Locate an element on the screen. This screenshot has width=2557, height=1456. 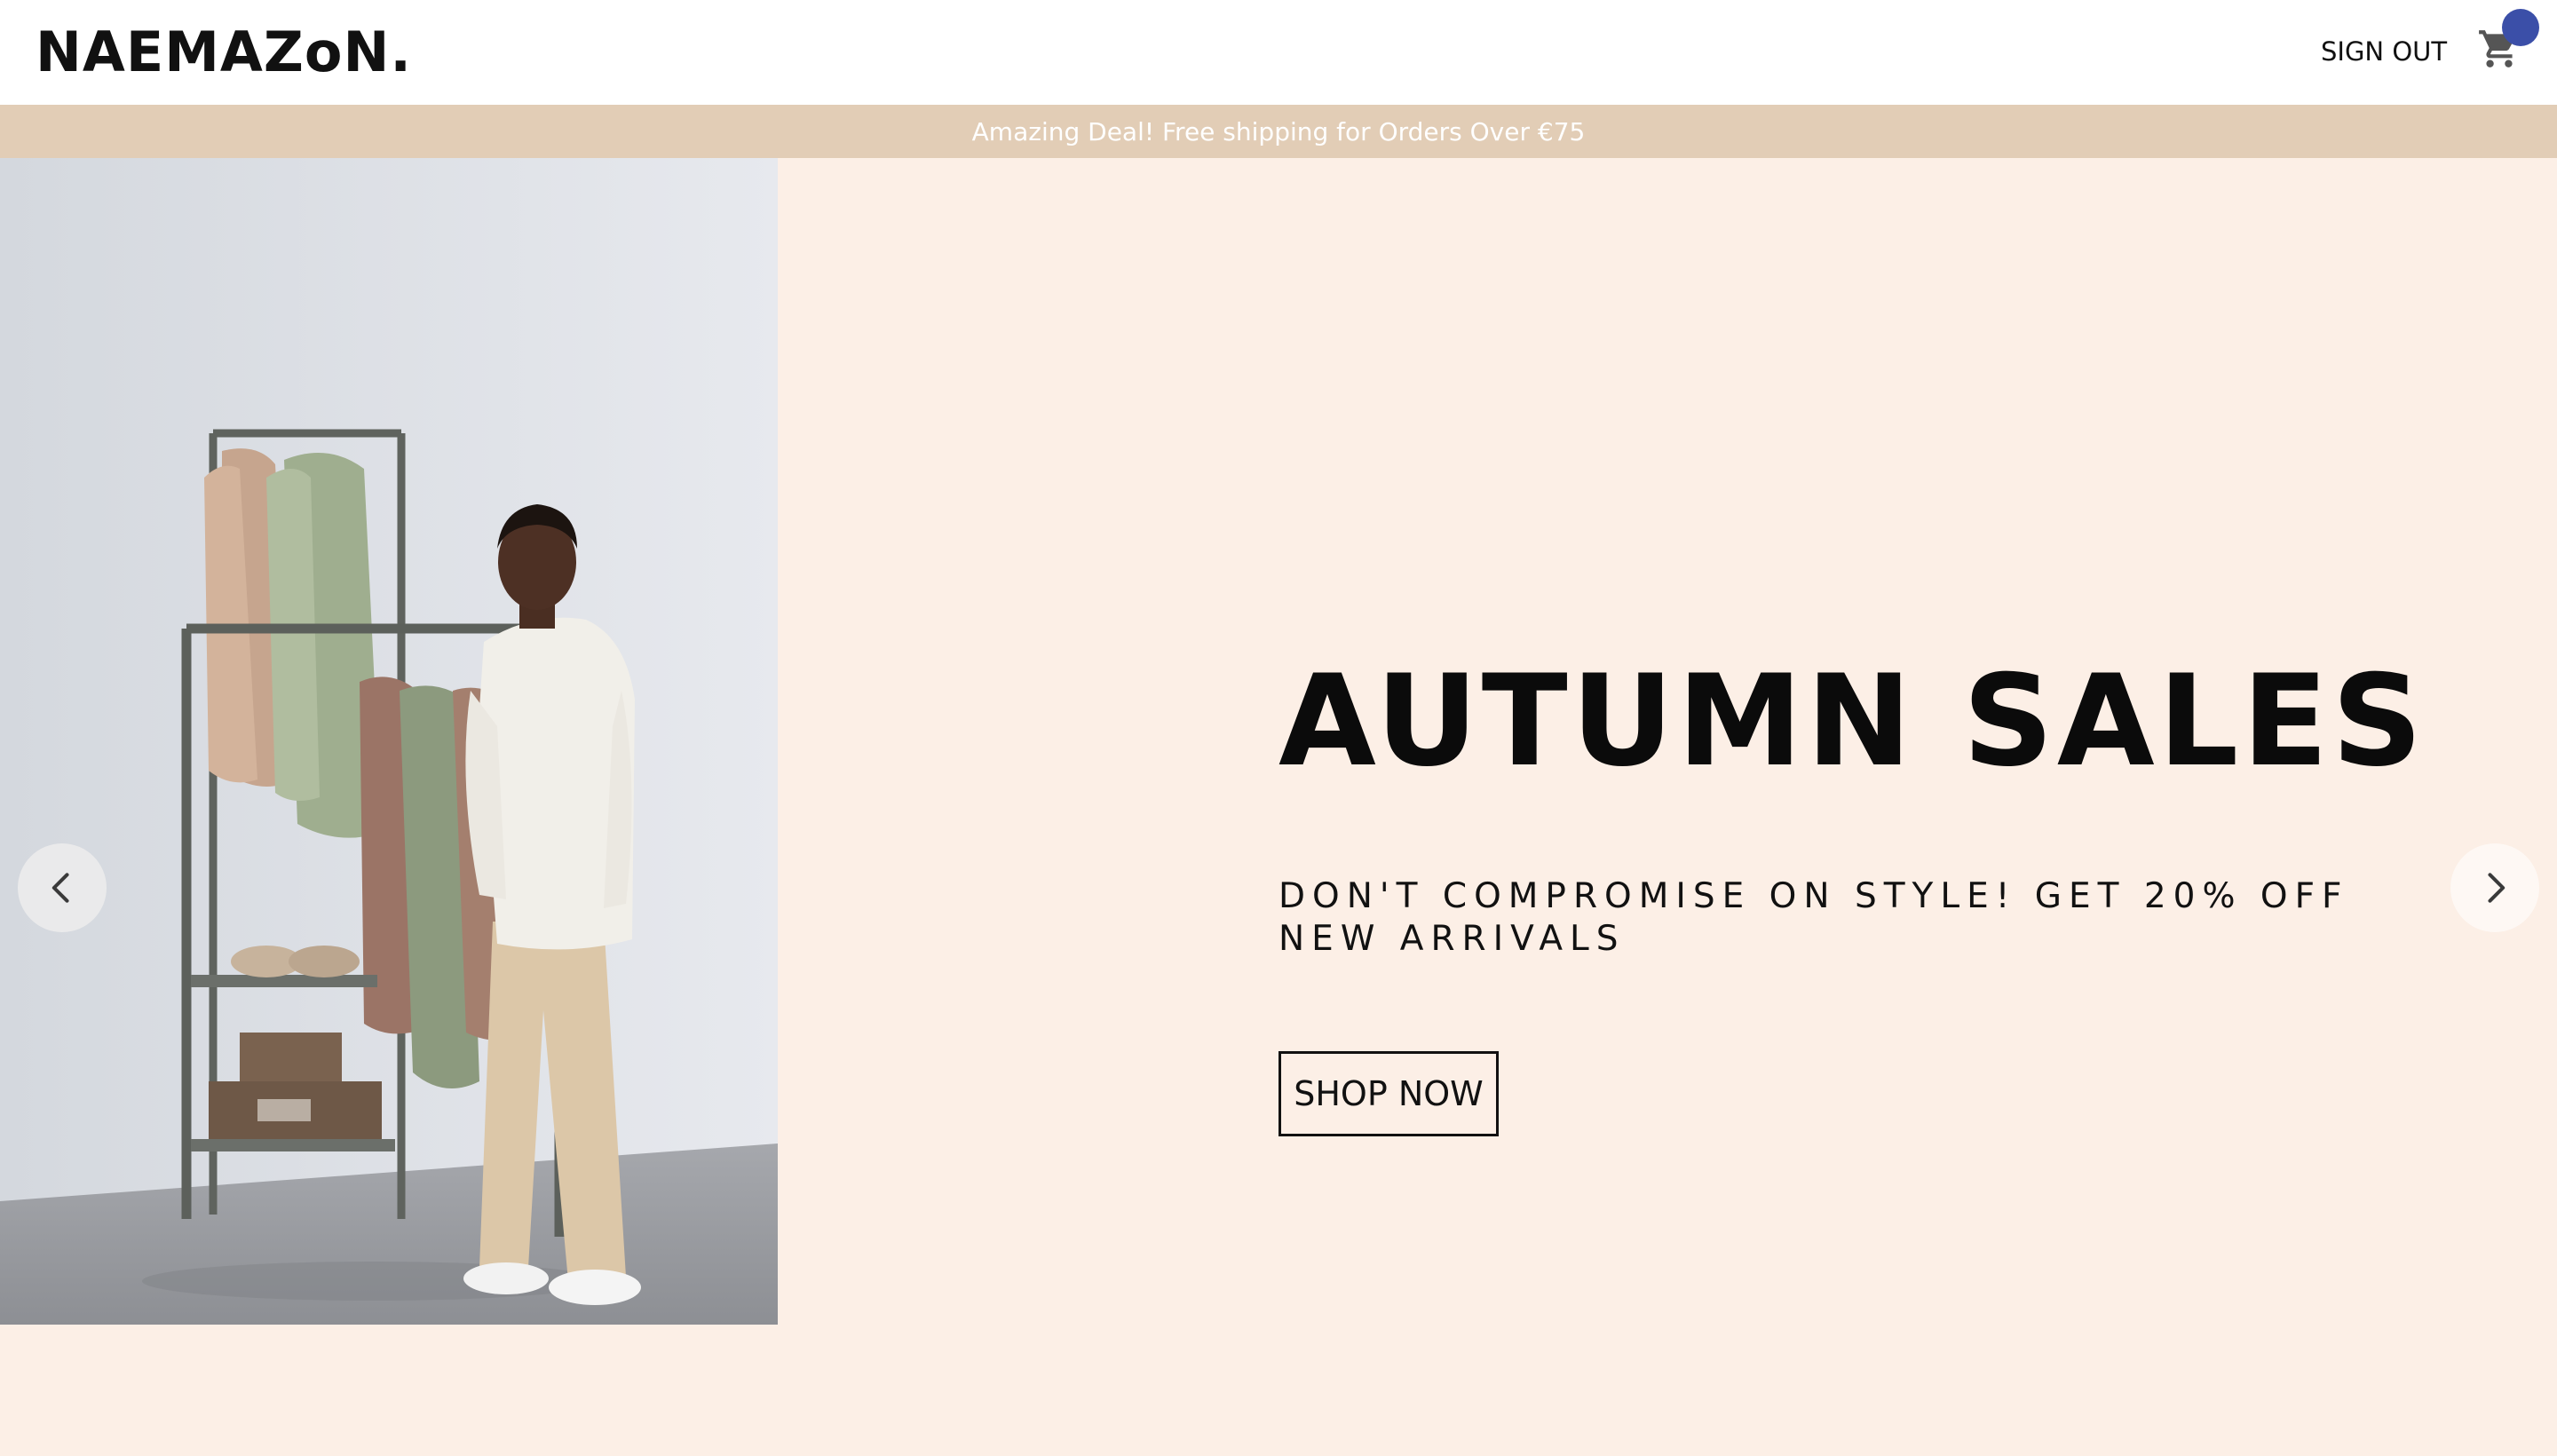
site-logo: NAEMAZoN. is located at coordinates (224, 52).